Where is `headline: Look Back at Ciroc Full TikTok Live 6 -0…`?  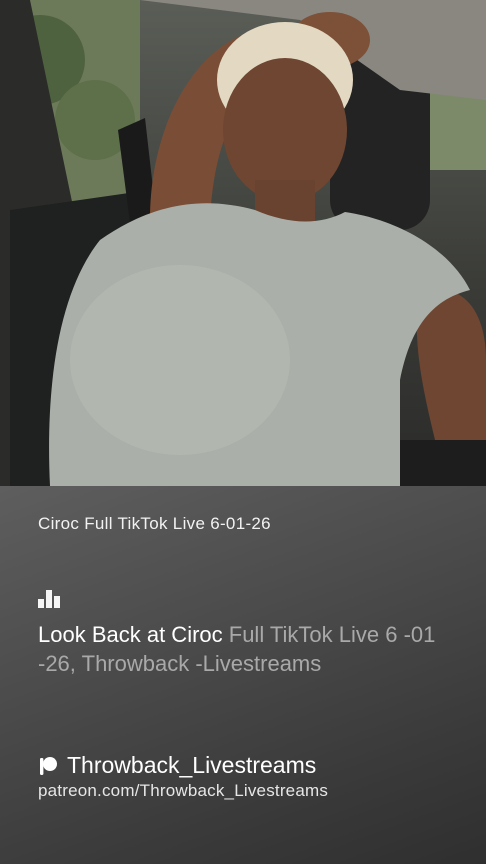 headline: Look Back at Ciroc Full TikTok Live 6 -0… is located at coordinates (248, 649).